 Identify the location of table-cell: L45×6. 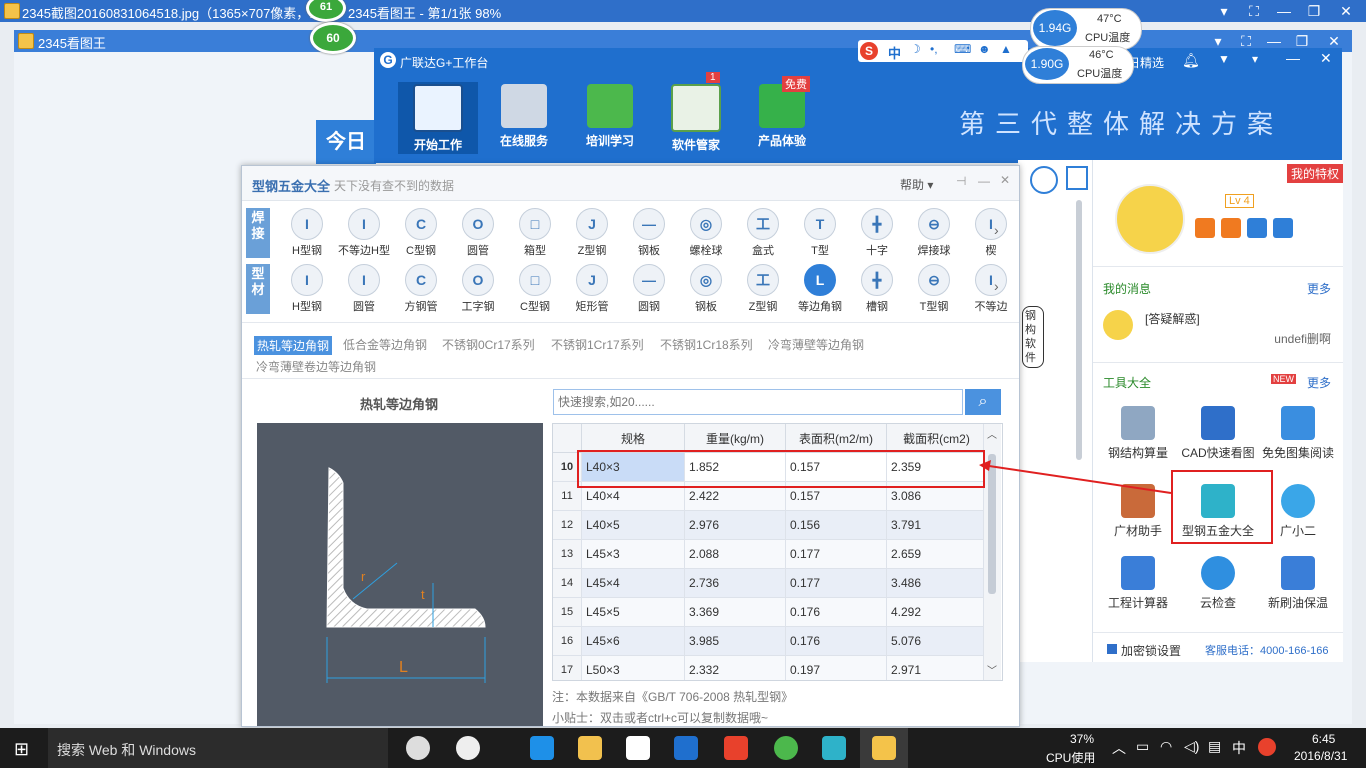
(633, 641).